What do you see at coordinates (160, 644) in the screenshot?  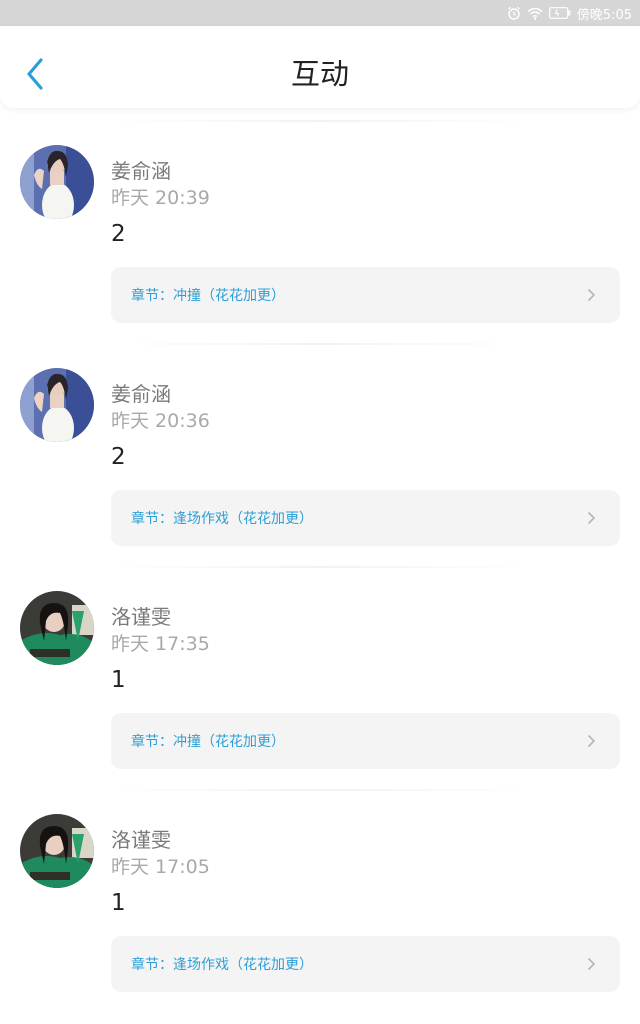 I see `timestamp: 昨天 17:35` at bounding box center [160, 644].